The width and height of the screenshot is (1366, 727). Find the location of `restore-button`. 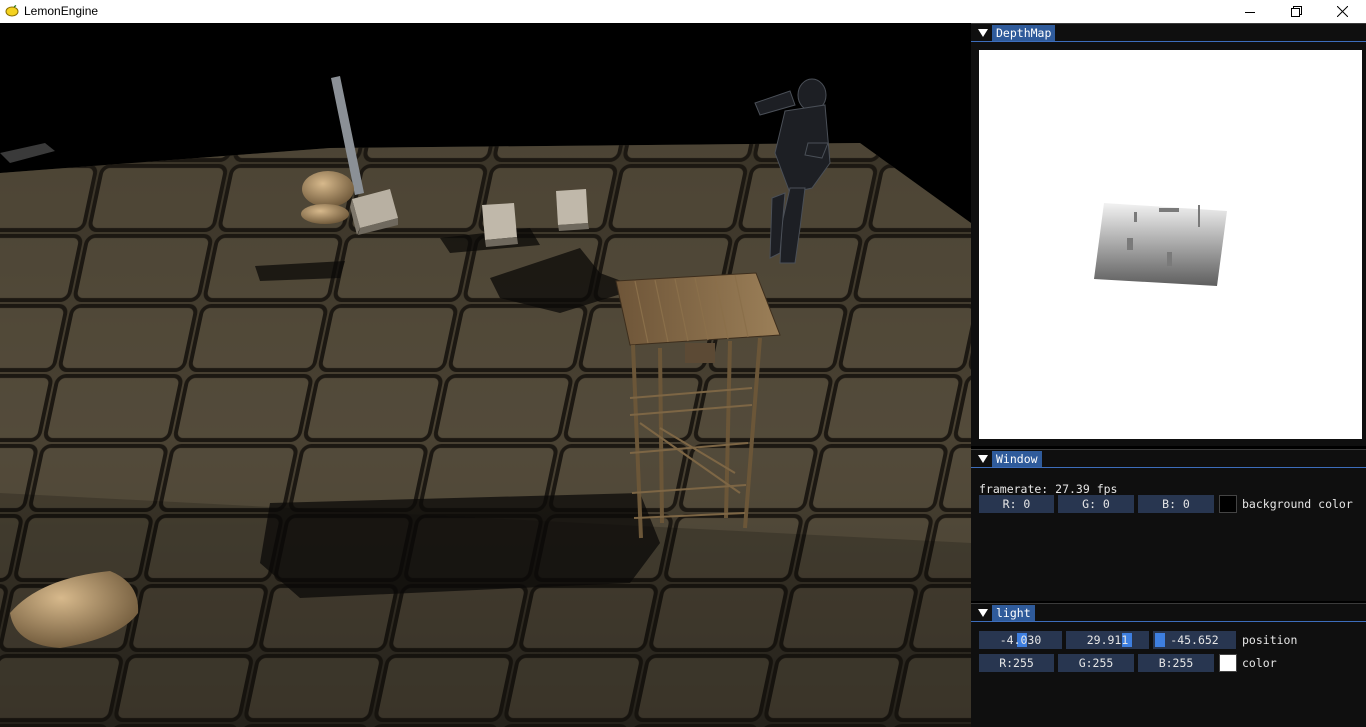

restore-button is located at coordinates (1296, 11).